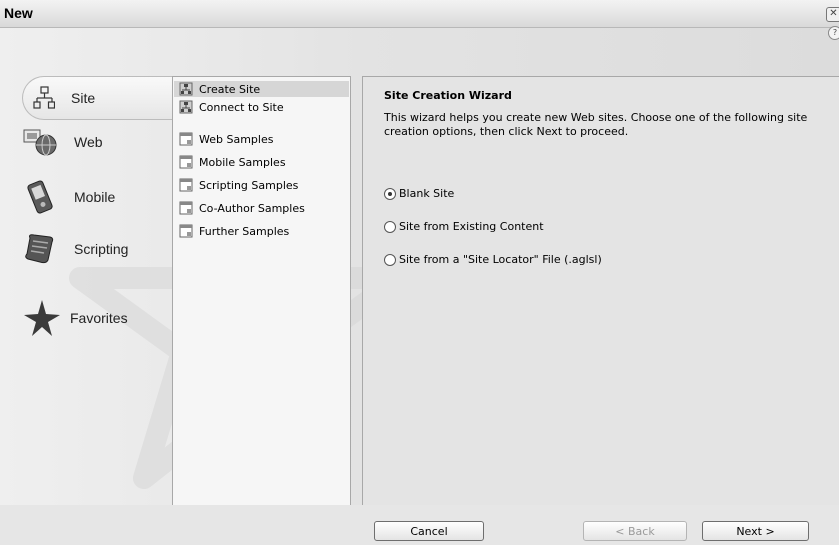 The height and width of the screenshot is (545, 839). Describe the element at coordinates (241, 107) in the screenshot. I see `list-item-label: Connect to Site` at that location.